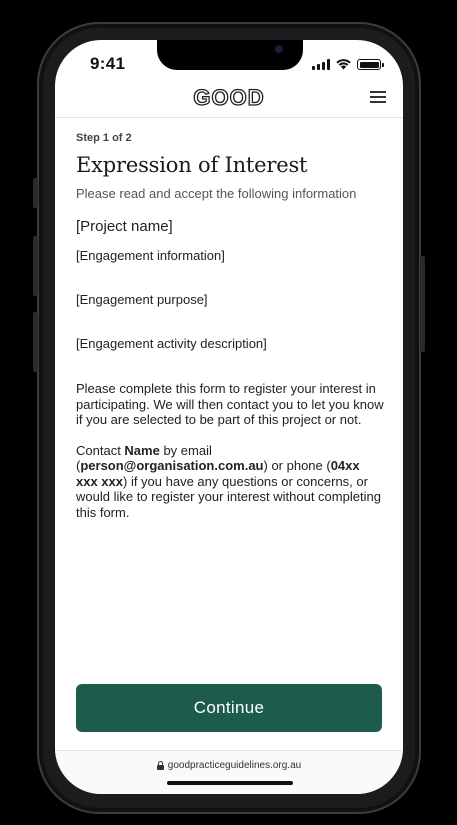  I want to click on browser-address-bar: goodpracticeguidelines.org.au, so click(229, 772).